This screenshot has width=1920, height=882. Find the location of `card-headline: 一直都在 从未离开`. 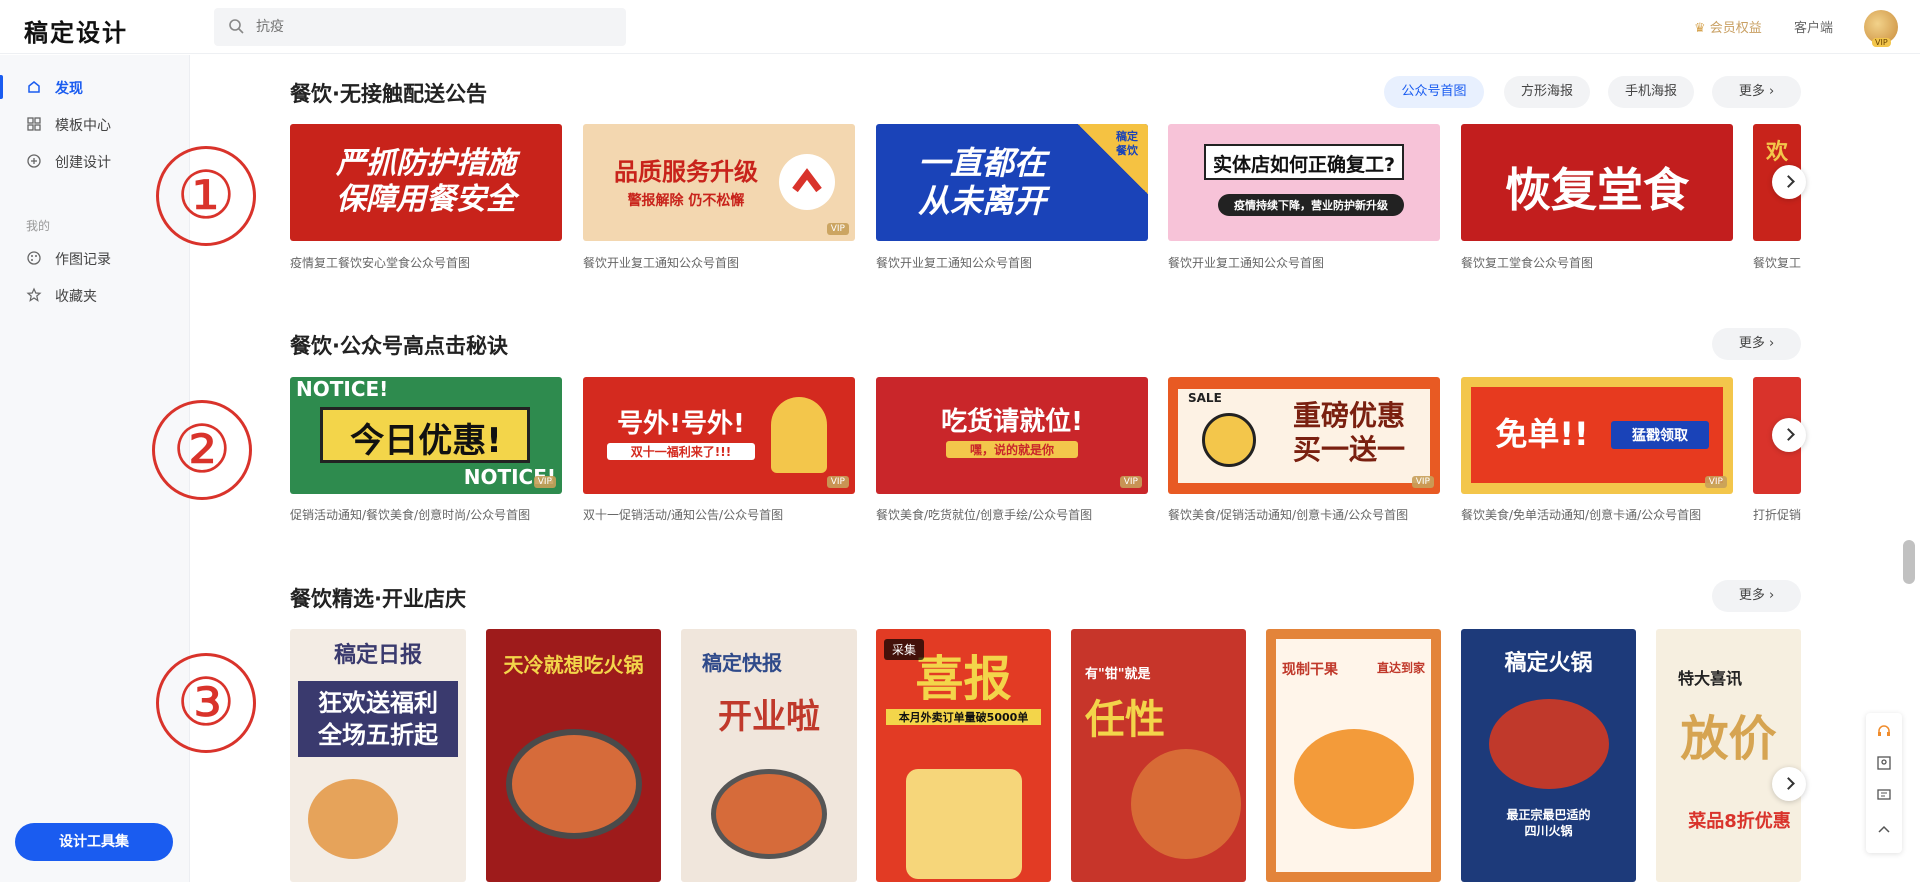

card-headline: 一直都在 从未离开 is located at coordinates (981, 182).